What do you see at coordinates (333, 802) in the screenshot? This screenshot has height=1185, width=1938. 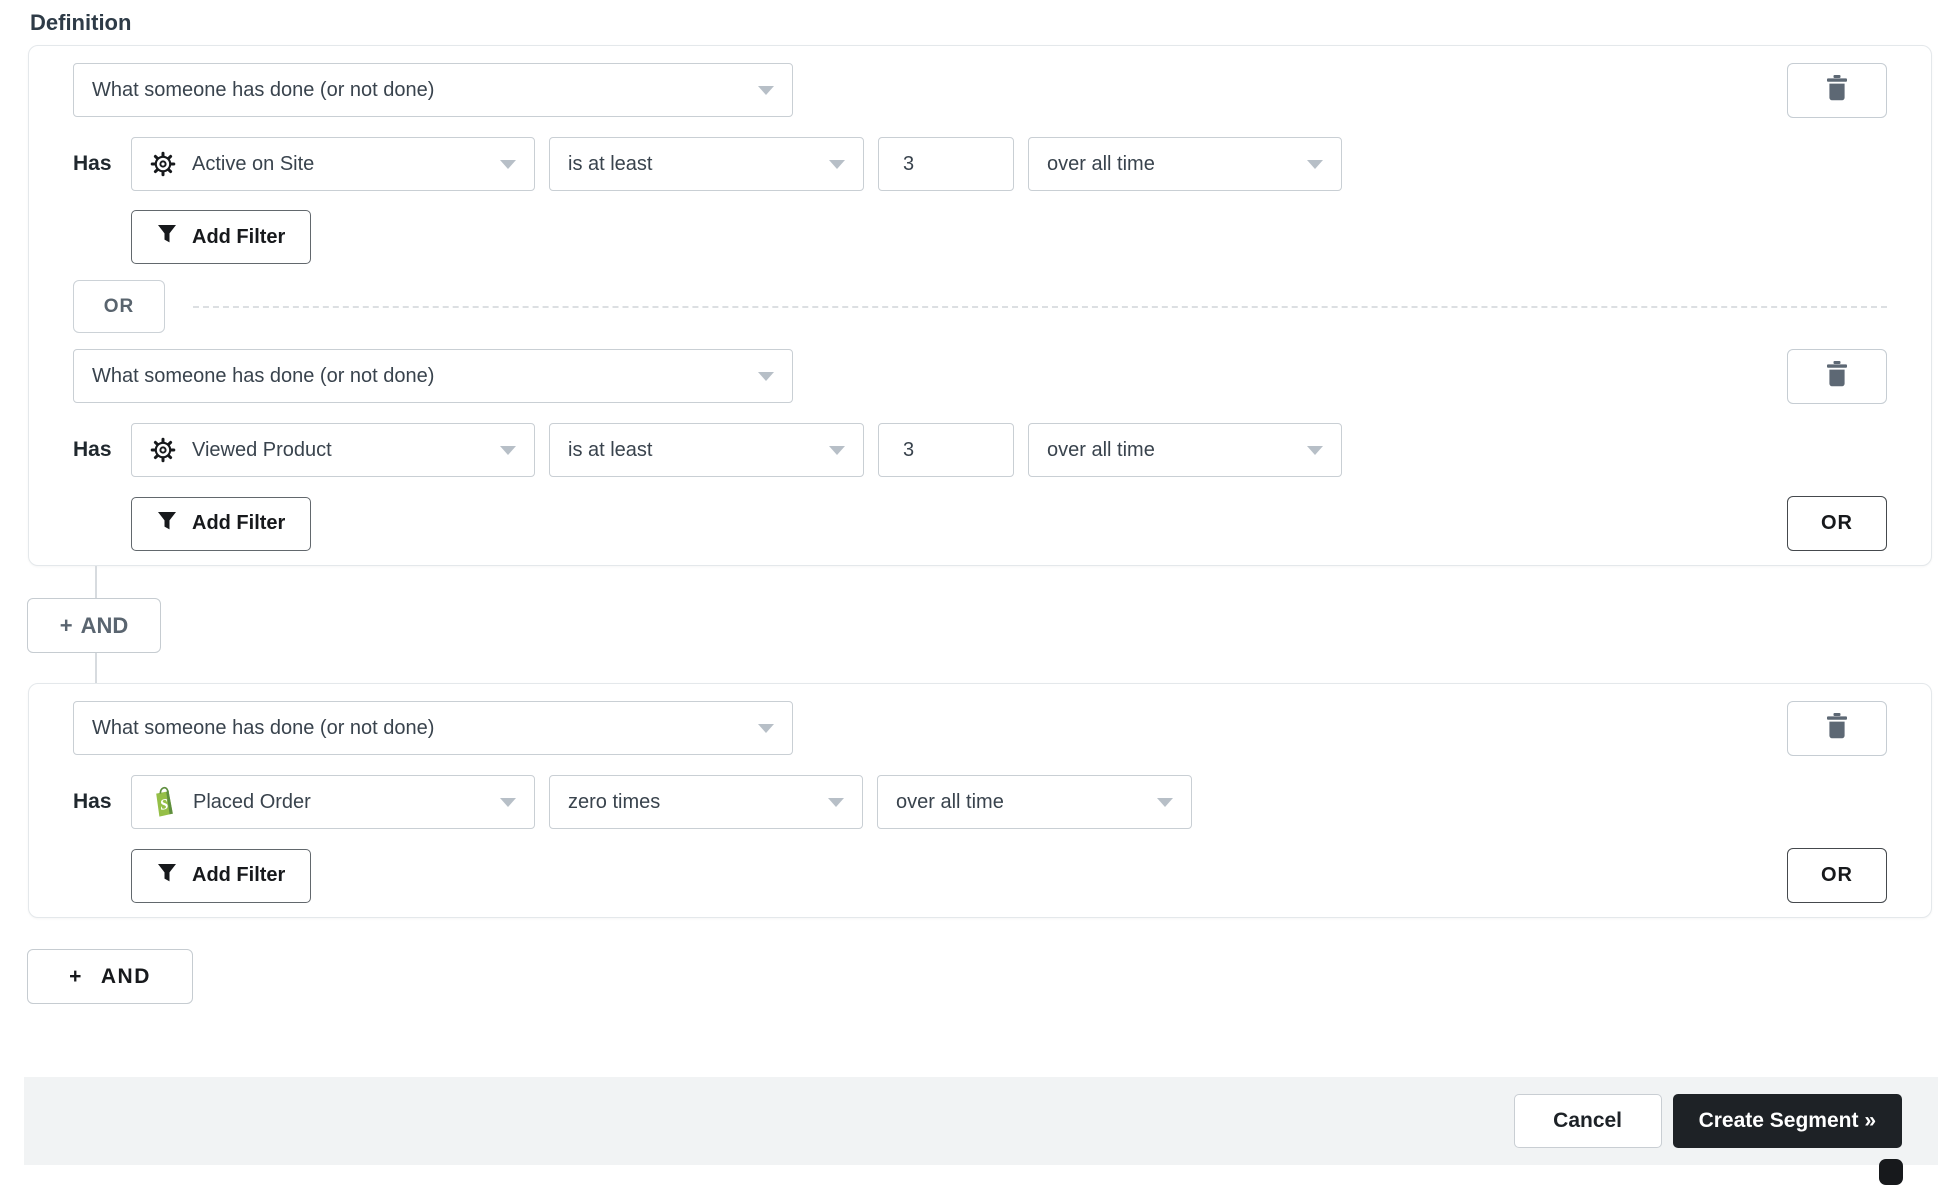 I see `event-dropdown: S Placed Order` at bounding box center [333, 802].